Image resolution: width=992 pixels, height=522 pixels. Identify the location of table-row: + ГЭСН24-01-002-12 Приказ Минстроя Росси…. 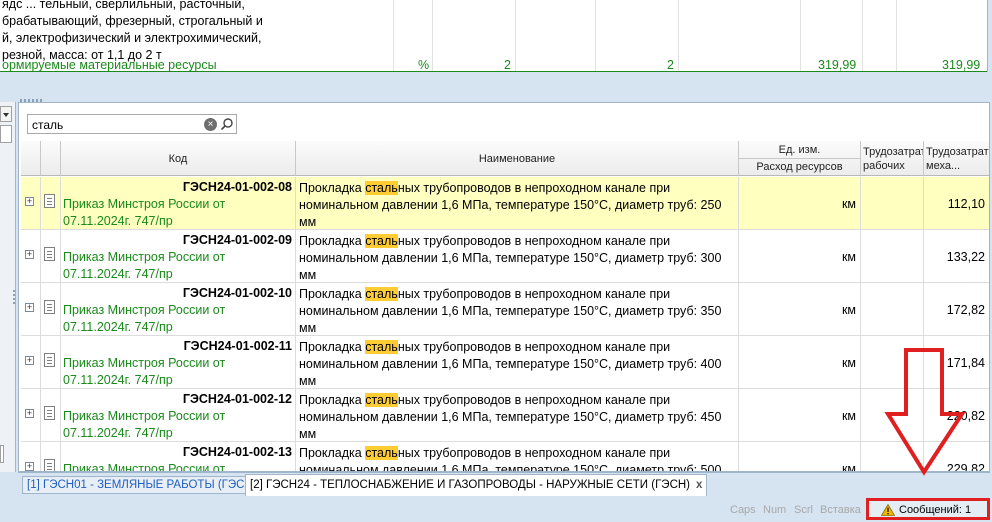
(505, 415).